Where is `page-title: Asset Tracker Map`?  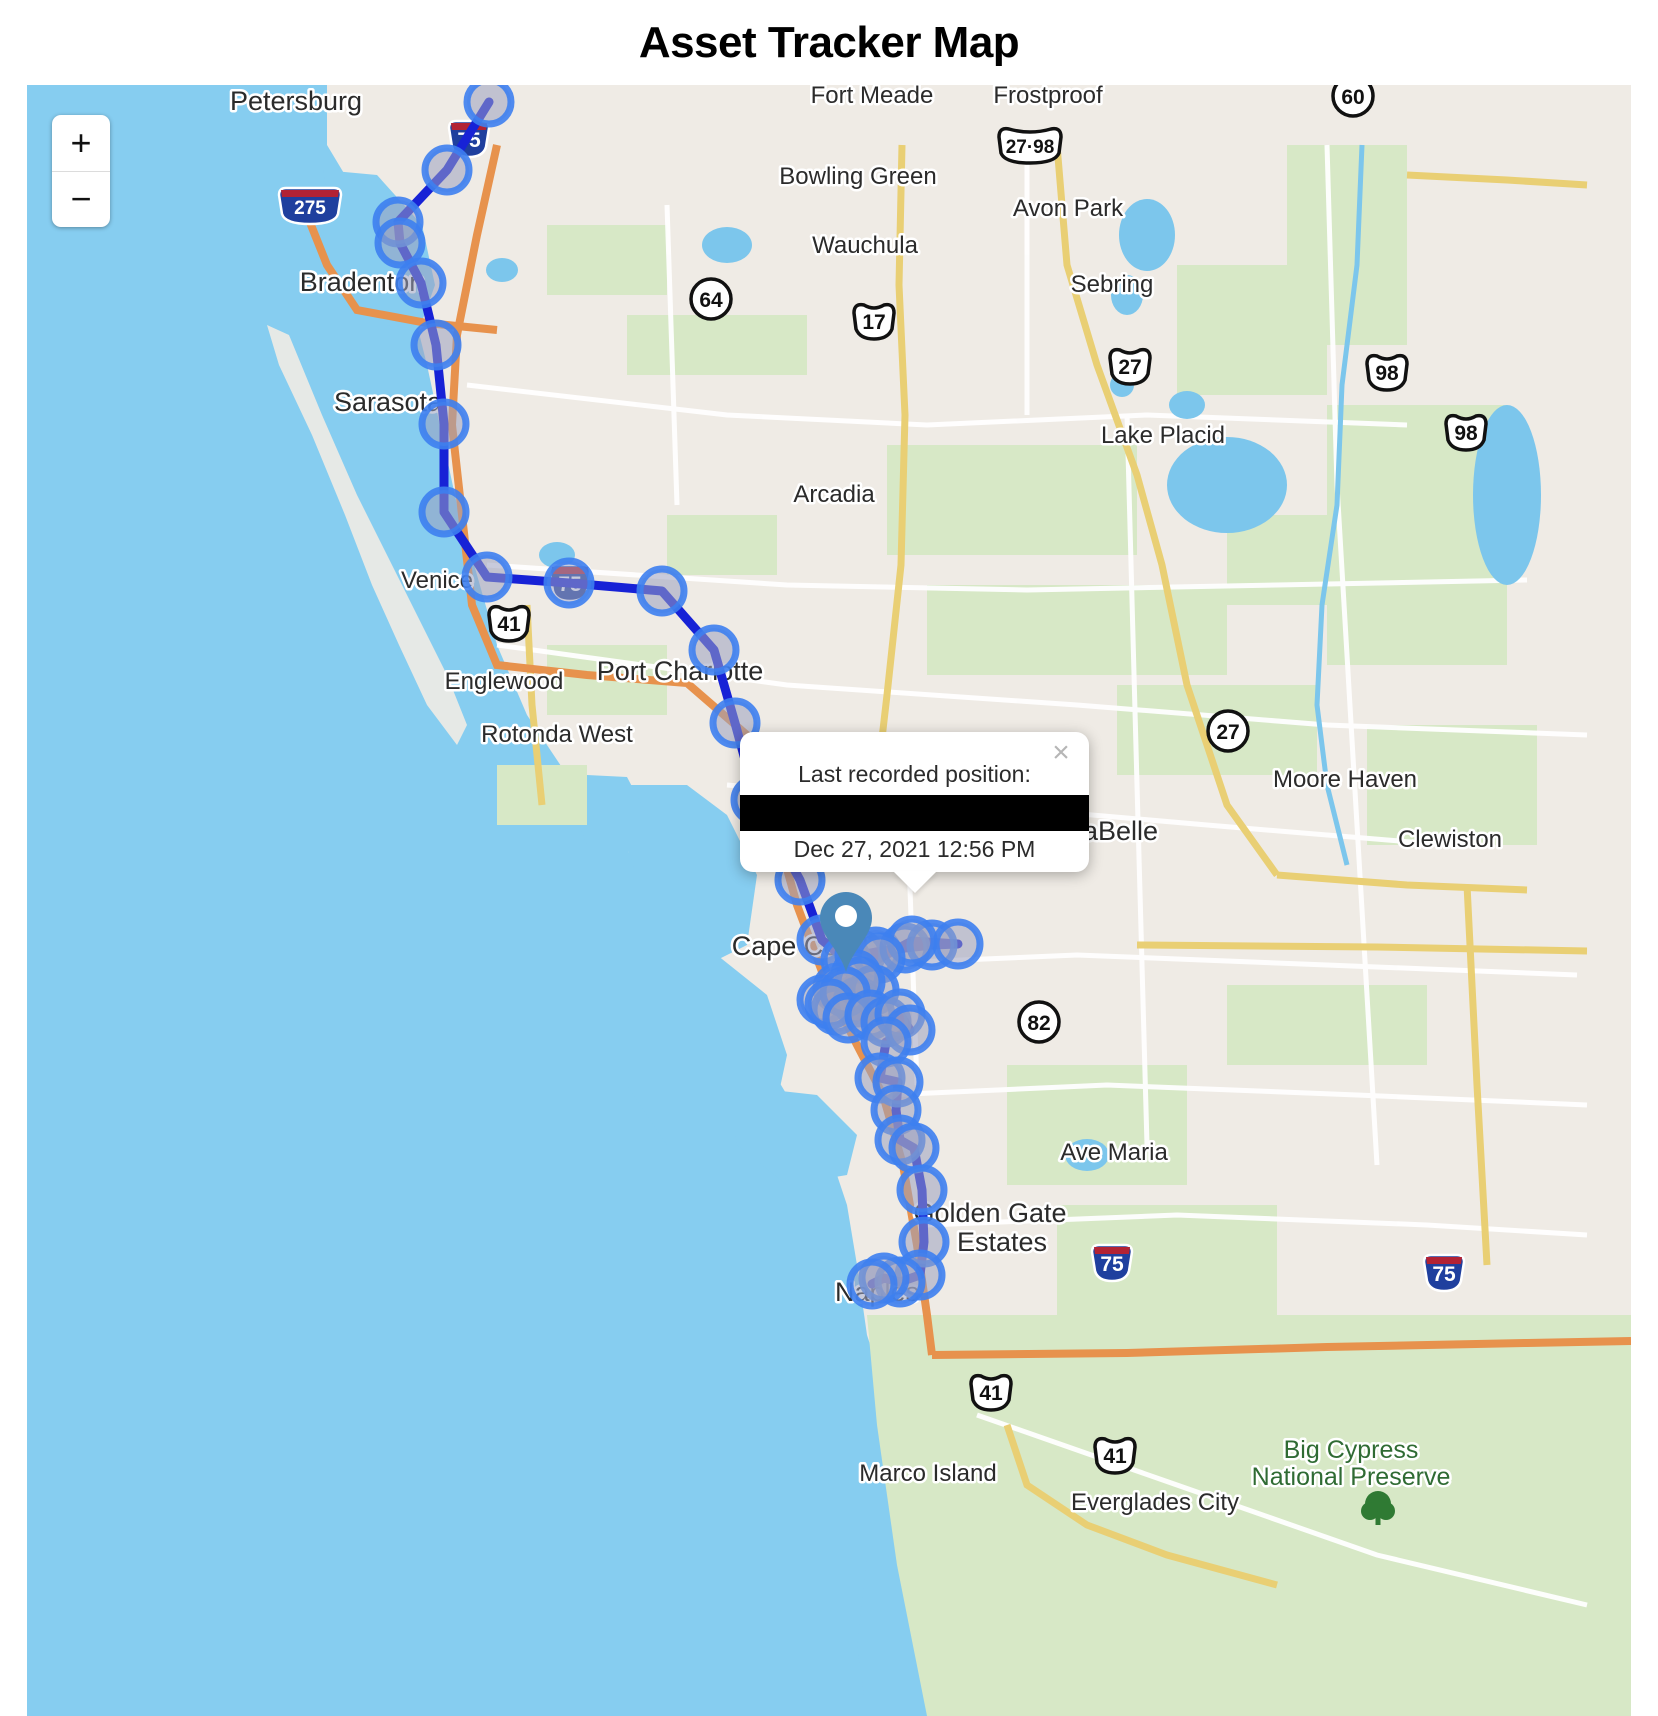 page-title: Asset Tracker Map is located at coordinates (829, 42).